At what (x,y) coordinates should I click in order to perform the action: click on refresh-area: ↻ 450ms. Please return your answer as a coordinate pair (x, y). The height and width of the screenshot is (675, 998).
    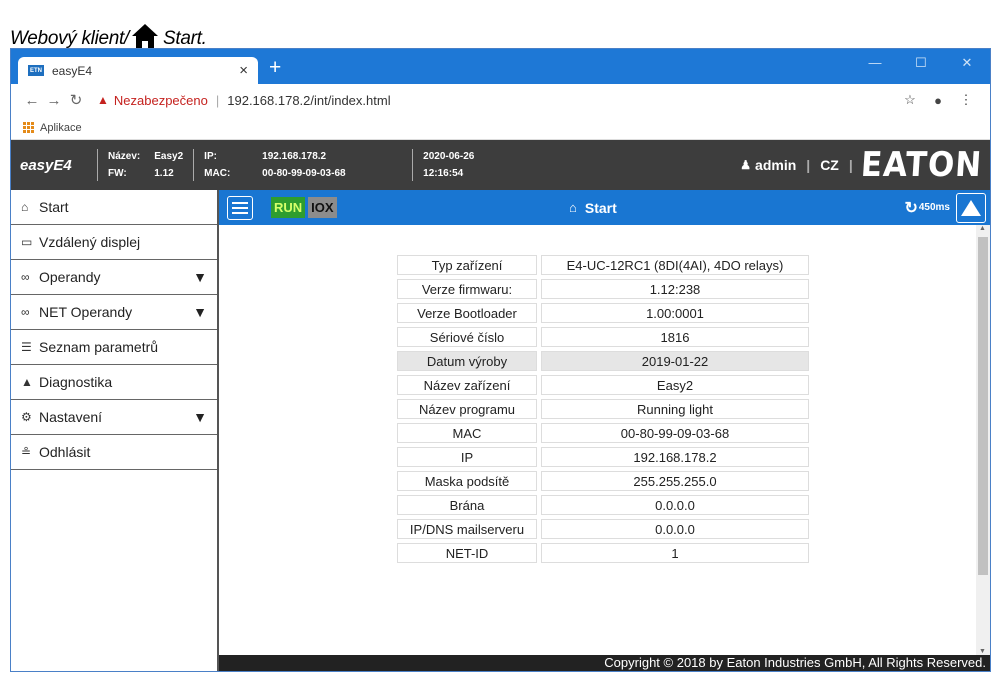
    Looking at the image, I should click on (945, 207).